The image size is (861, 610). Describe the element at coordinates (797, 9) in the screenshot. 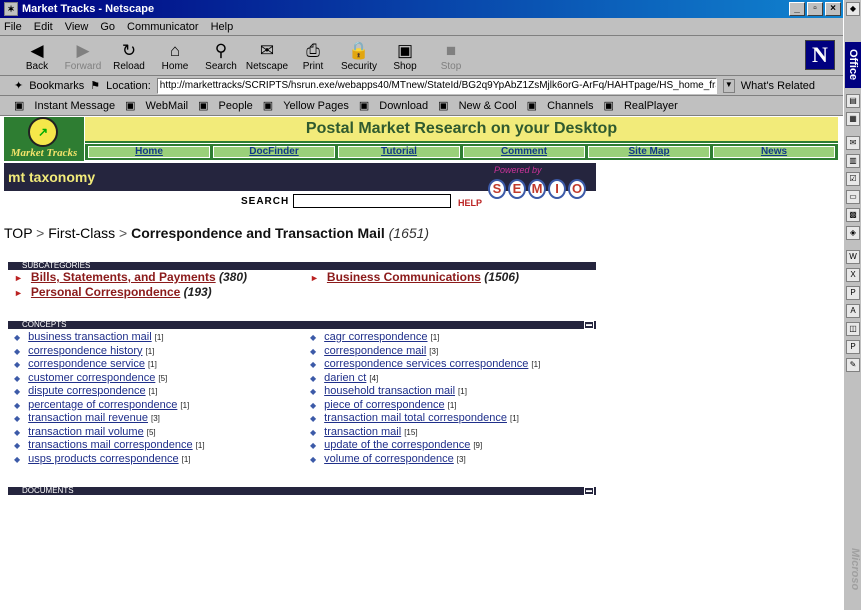

I see `minimize-button: _` at that location.